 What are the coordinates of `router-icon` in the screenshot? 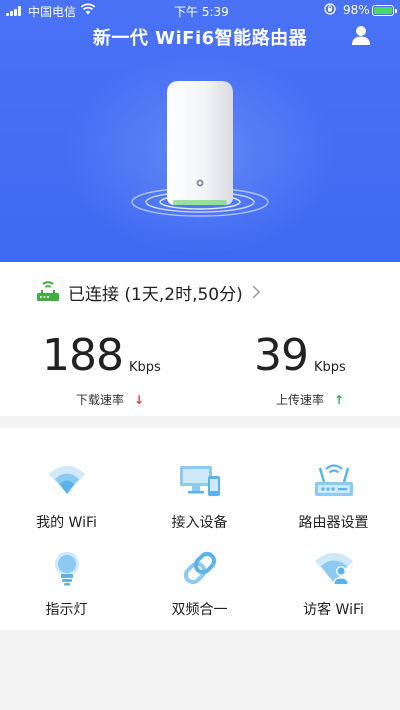 It's located at (48, 291).